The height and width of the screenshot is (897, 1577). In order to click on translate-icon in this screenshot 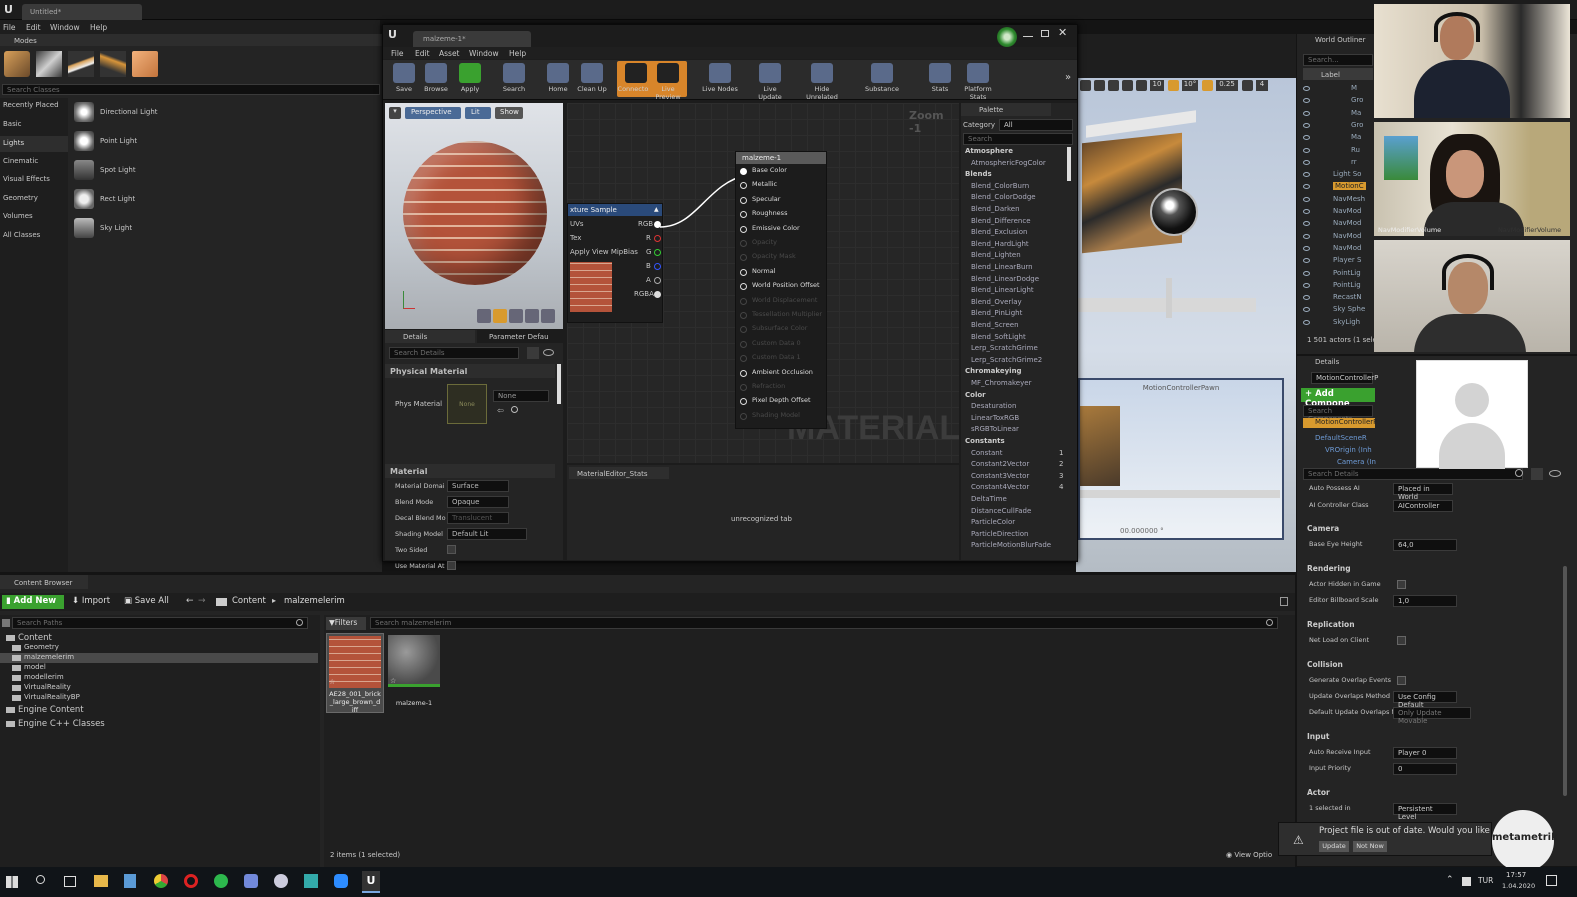, I will do `click(1085, 85)`.